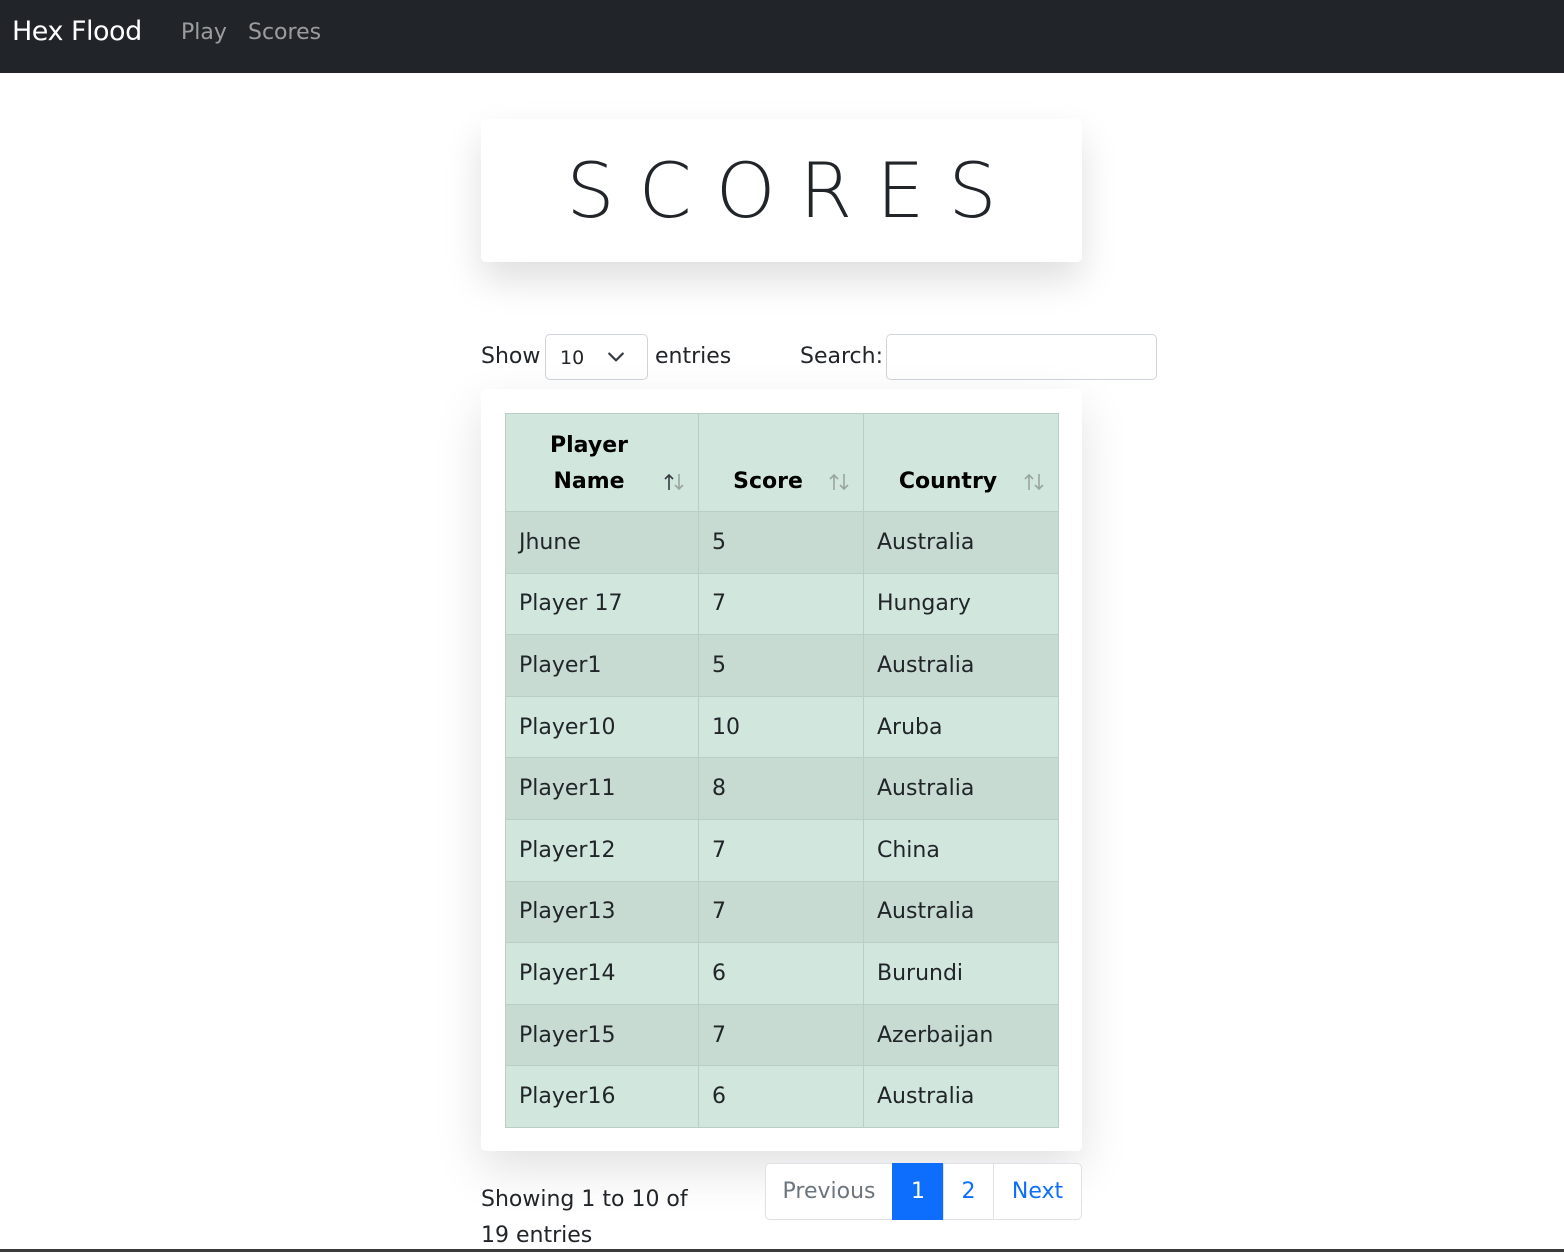 The image size is (1564, 1254). I want to click on chevron-down-icon, so click(616, 357).